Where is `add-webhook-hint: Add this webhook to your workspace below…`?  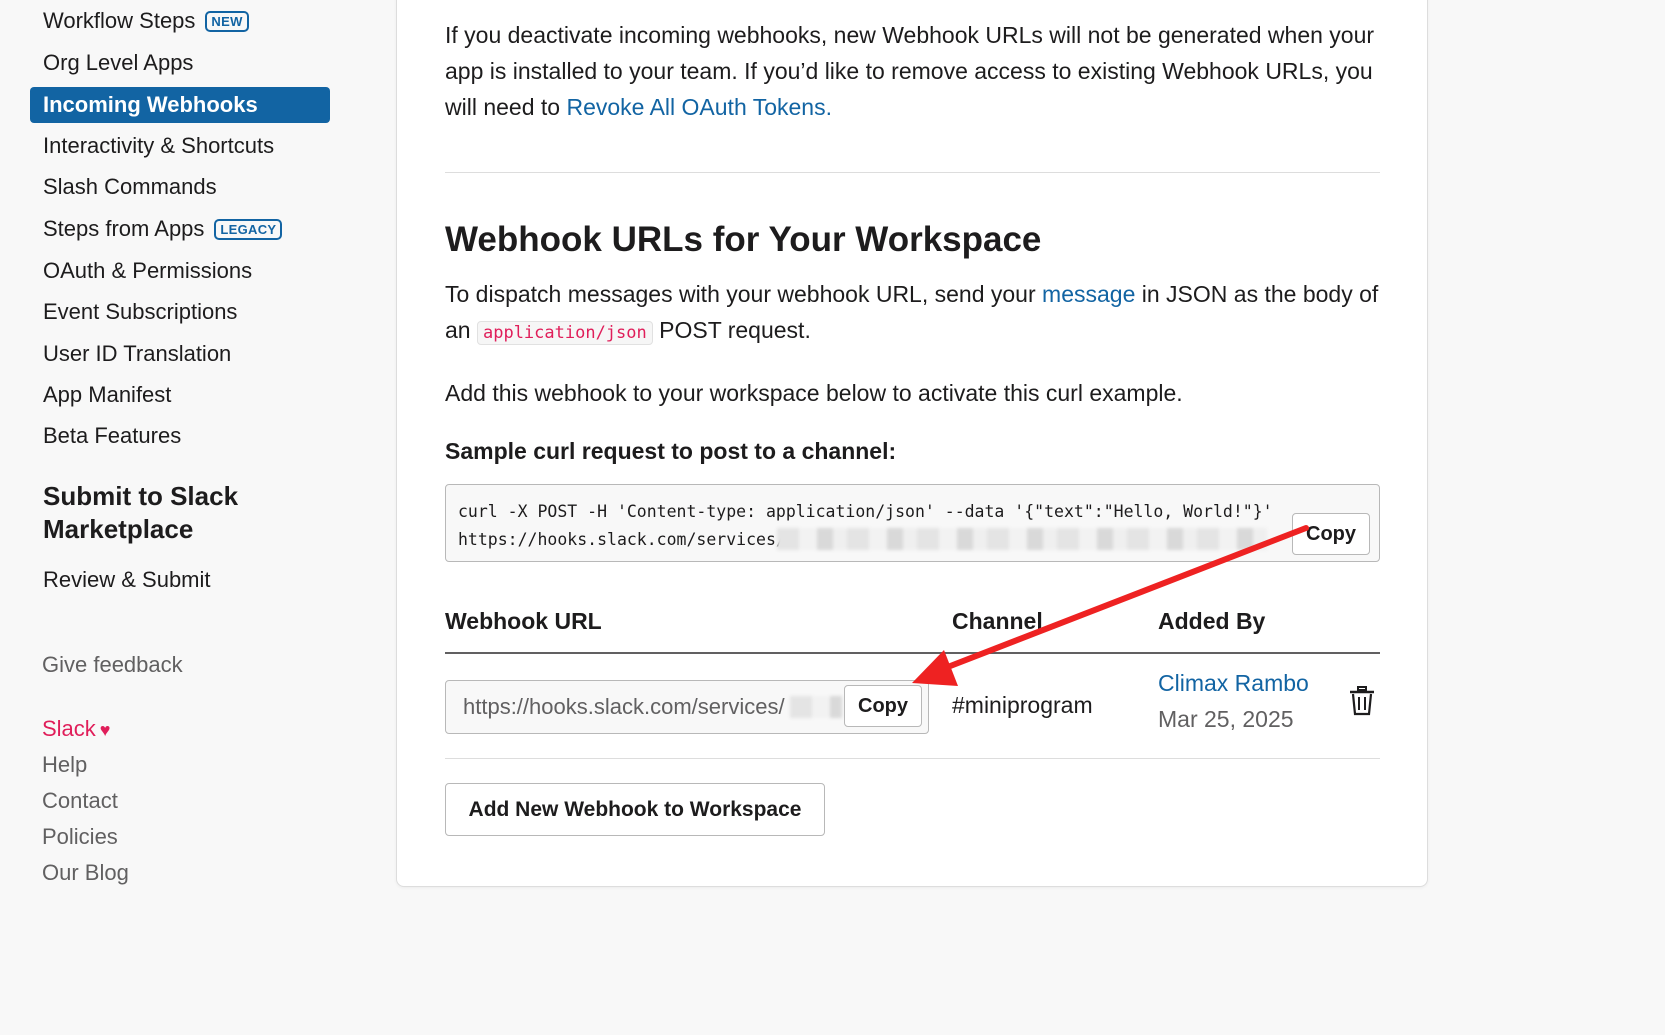 add-webhook-hint: Add this webhook to your workspace below… is located at coordinates (814, 393).